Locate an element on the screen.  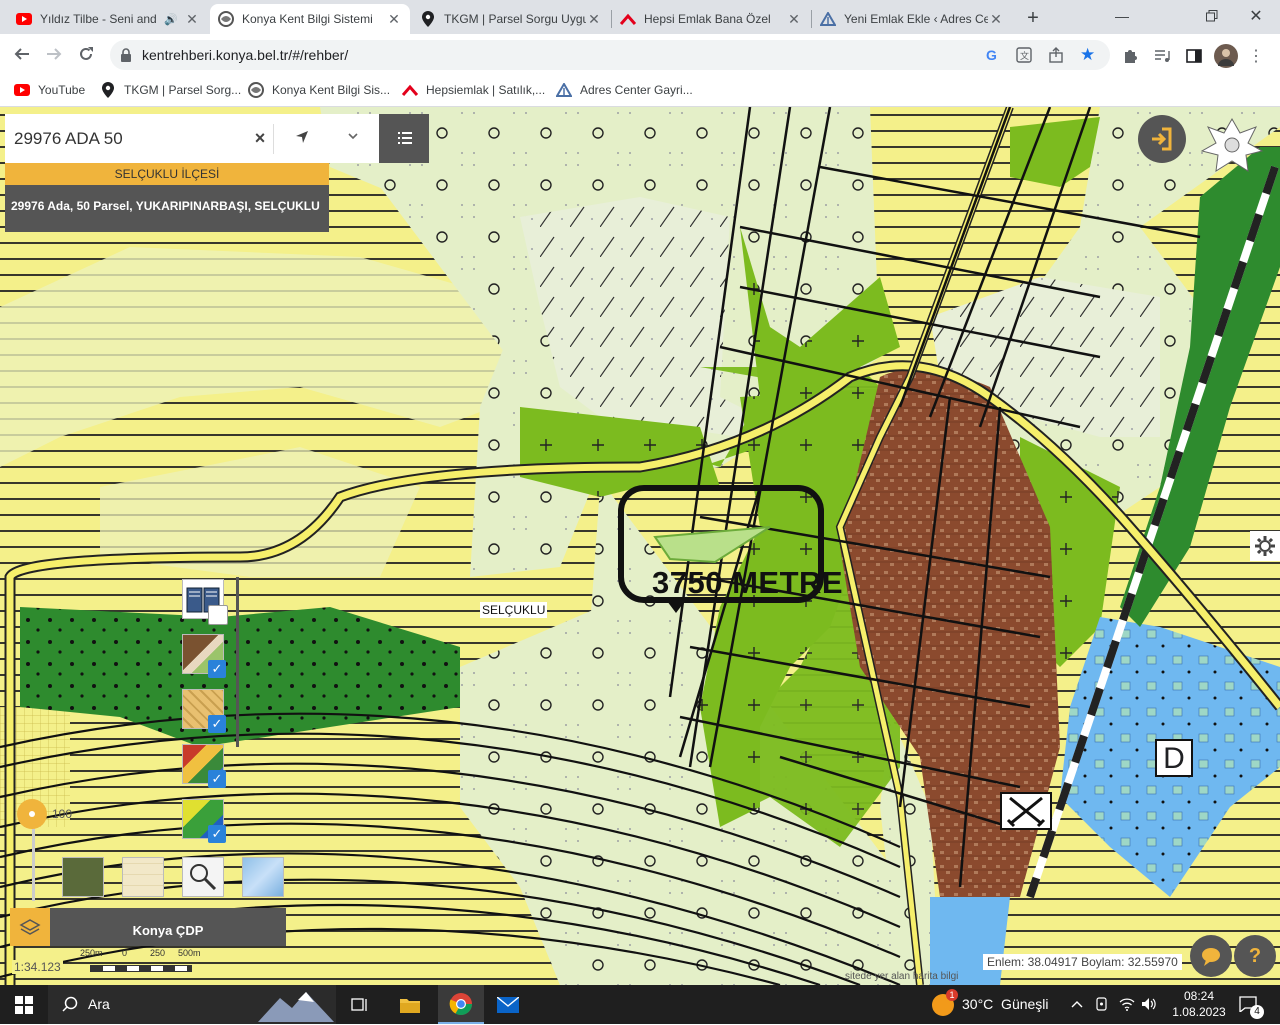
speaker-icon: 🔊 is located at coordinates (171, 19).